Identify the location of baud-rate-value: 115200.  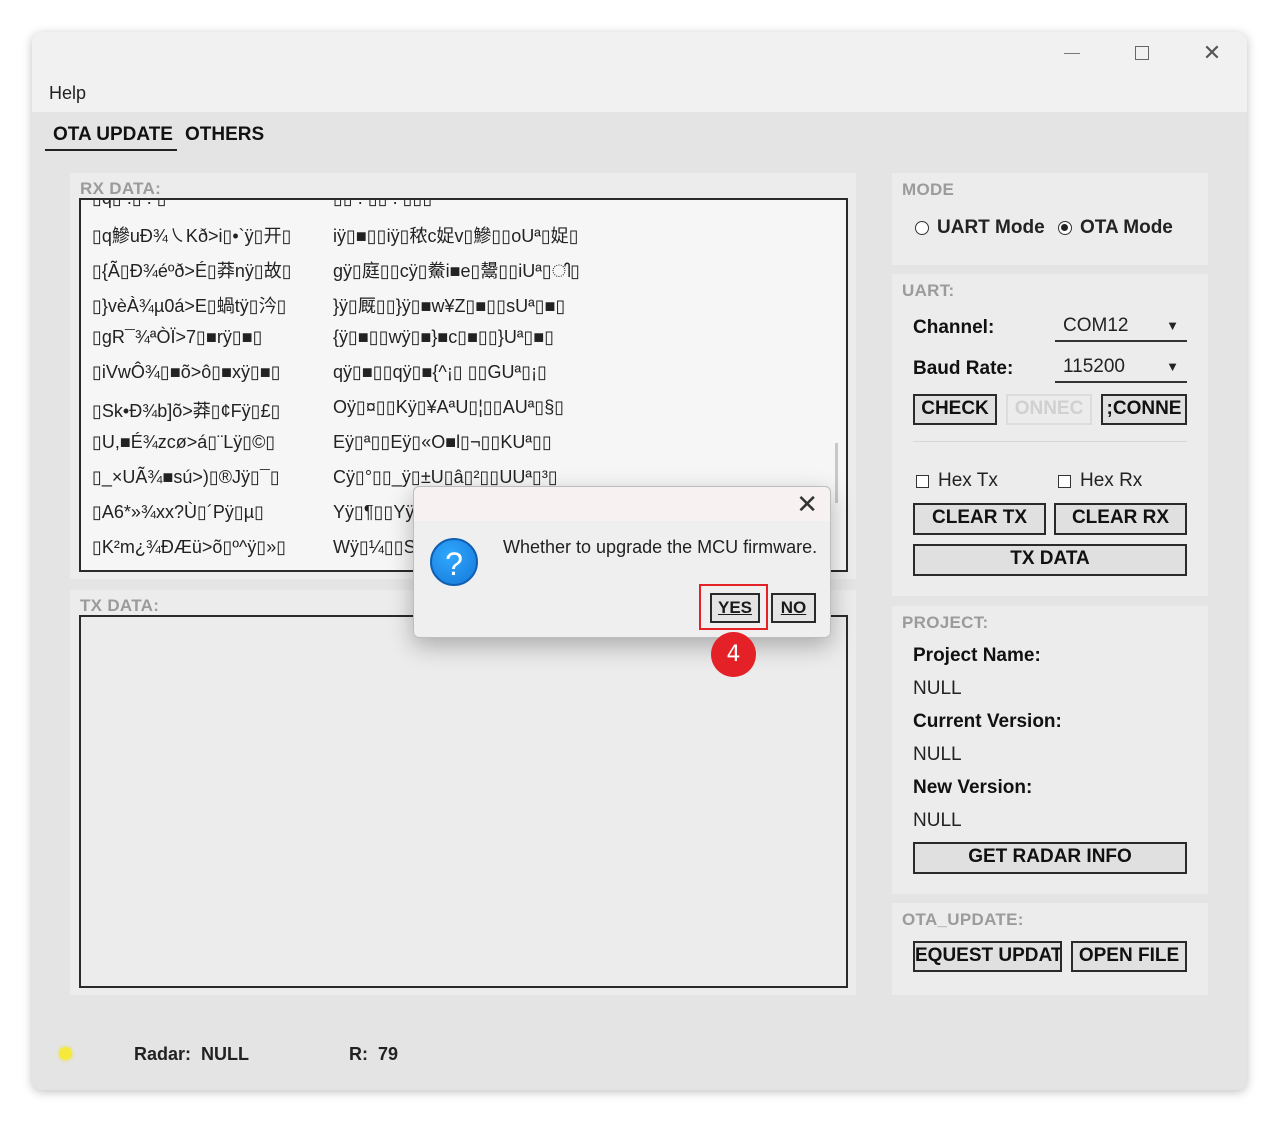
(1094, 366).